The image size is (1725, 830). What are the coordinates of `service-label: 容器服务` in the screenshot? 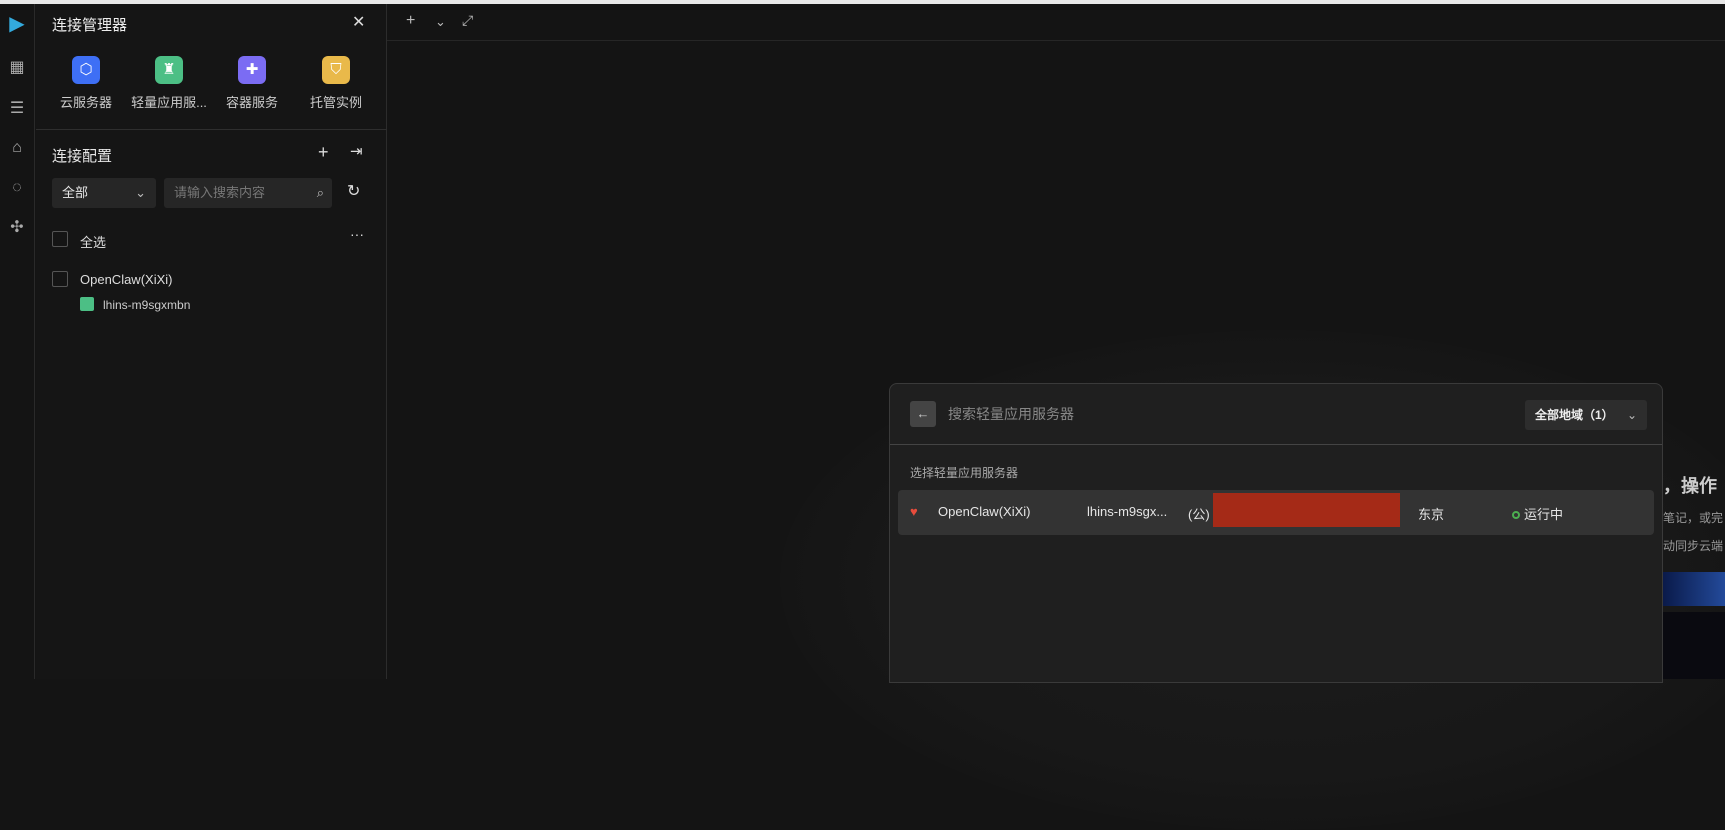 It's located at (251, 102).